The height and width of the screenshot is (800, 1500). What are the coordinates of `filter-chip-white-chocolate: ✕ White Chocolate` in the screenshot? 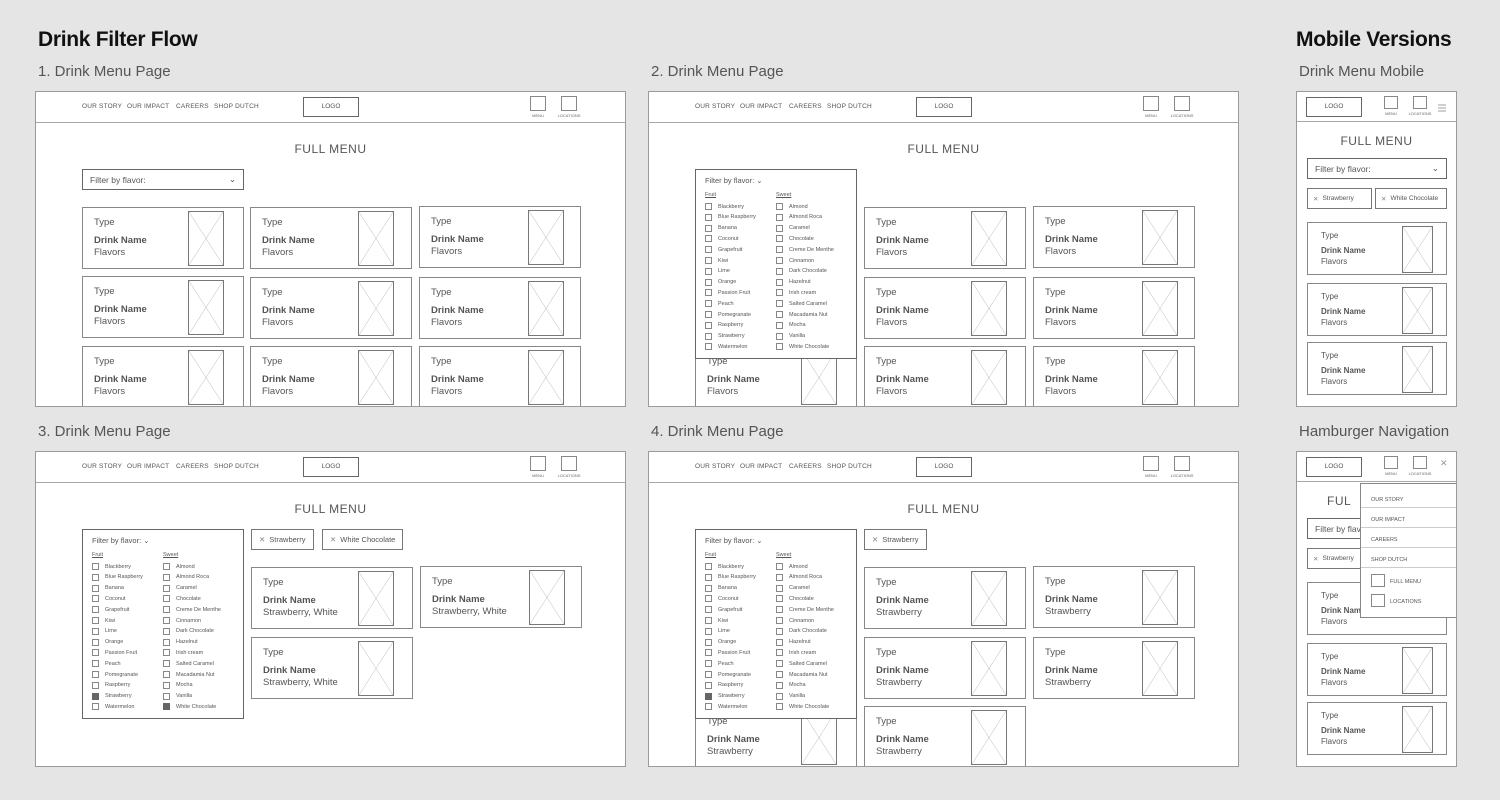 It's located at (363, 539).